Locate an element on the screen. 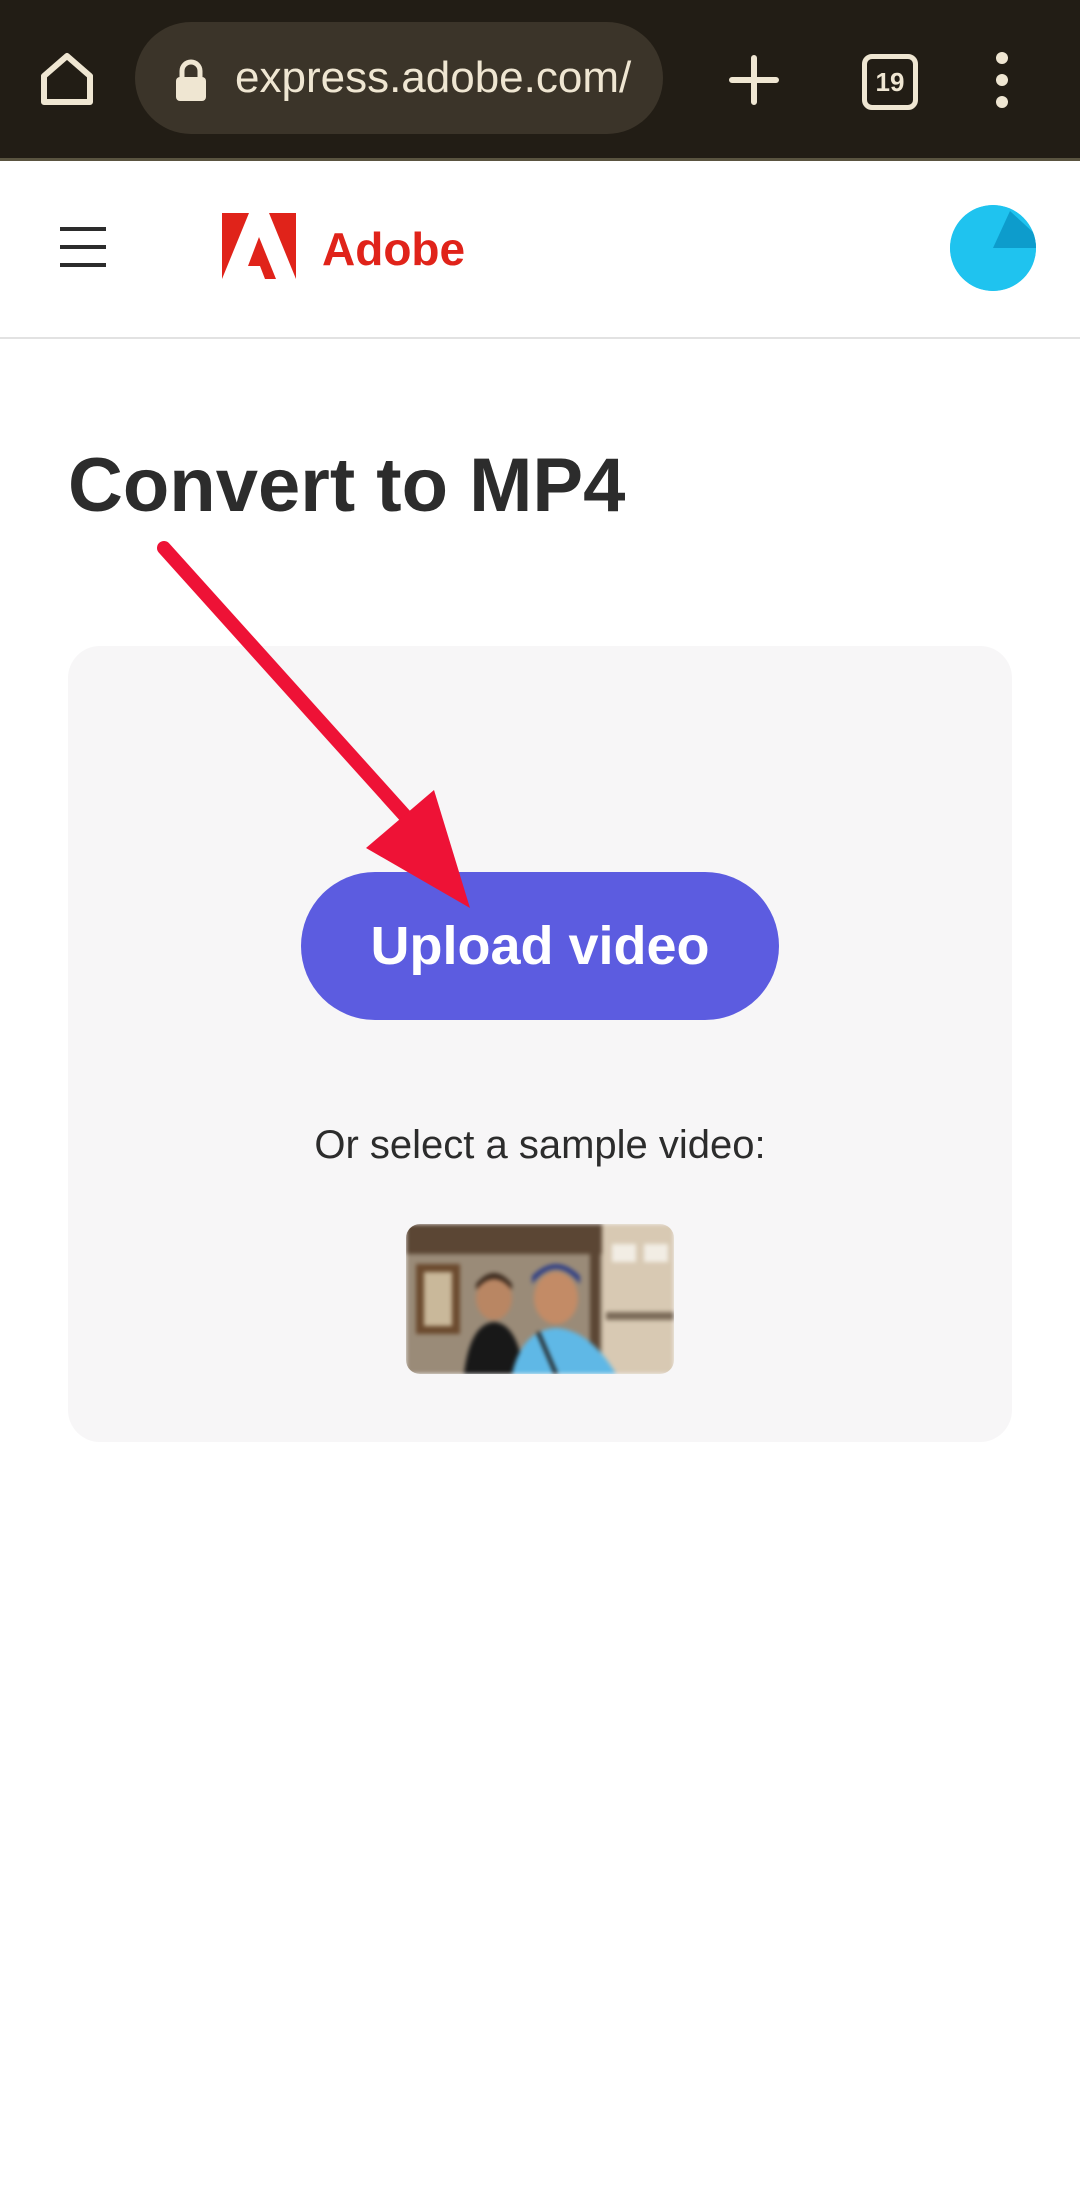 This screenshot has height=2207, width=1080. address-bar: express.adobe.com/ is located at coordinates (399, 78).